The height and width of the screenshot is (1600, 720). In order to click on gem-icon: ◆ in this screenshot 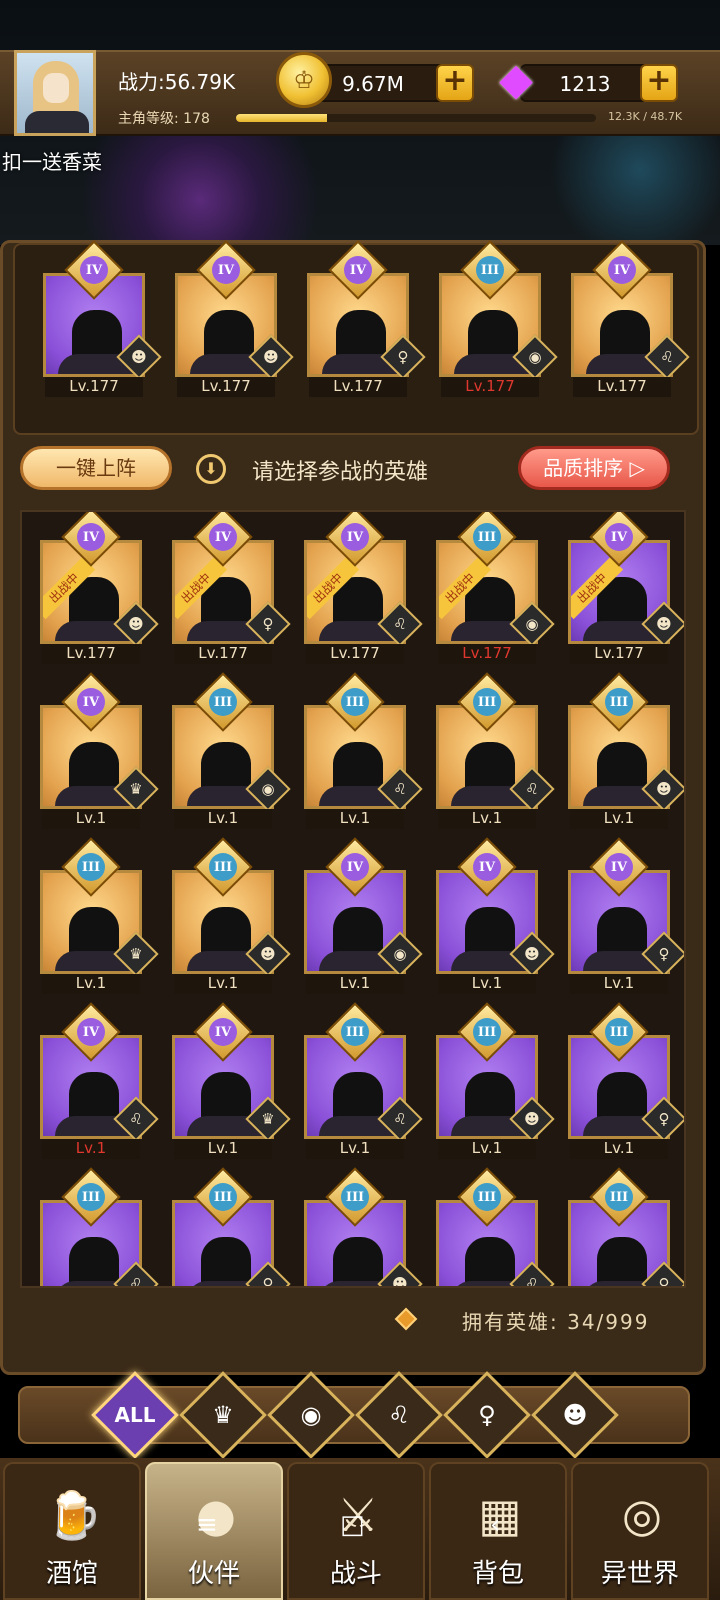, I will do `click(516, 79)`.